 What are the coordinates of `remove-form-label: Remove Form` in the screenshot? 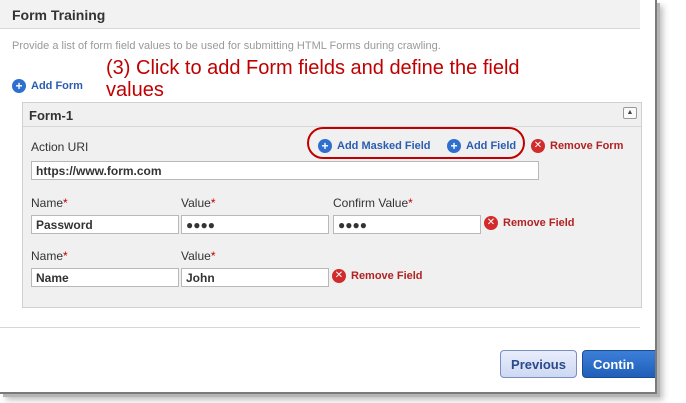 It's located at (587, 146).